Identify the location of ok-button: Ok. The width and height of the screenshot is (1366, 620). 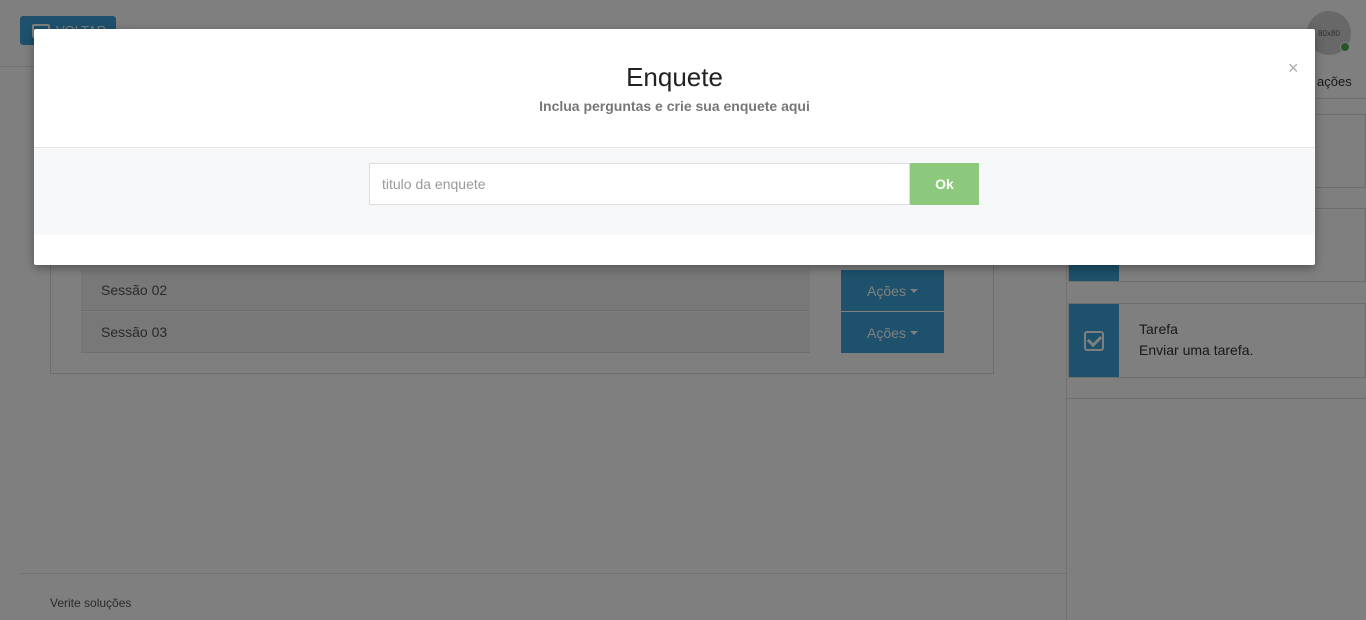
(944, 184).